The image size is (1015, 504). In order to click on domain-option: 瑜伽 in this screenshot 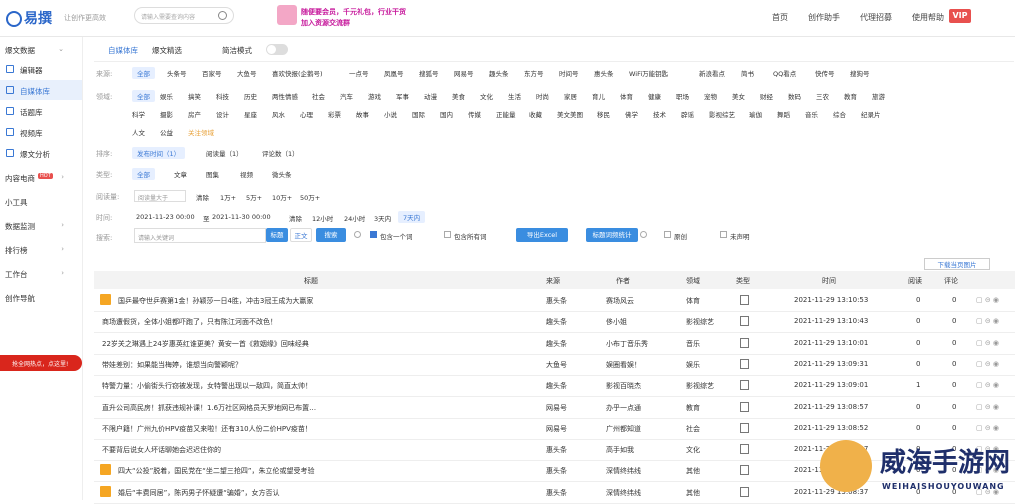, I will do `click(755, 114)`.